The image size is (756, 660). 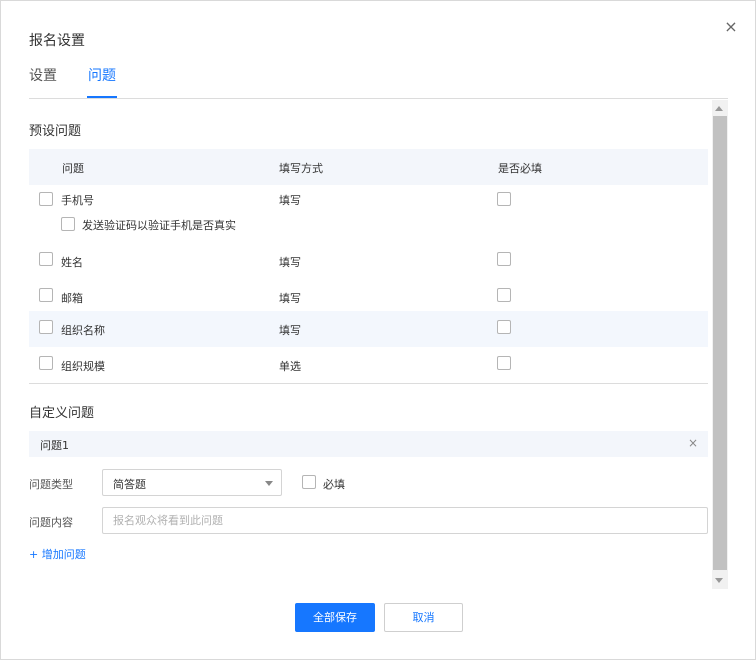 What do you see at coordinates (83, 330) in the screenshot?
I see `question-name: 组织名称` at bounding box center [83, 330].